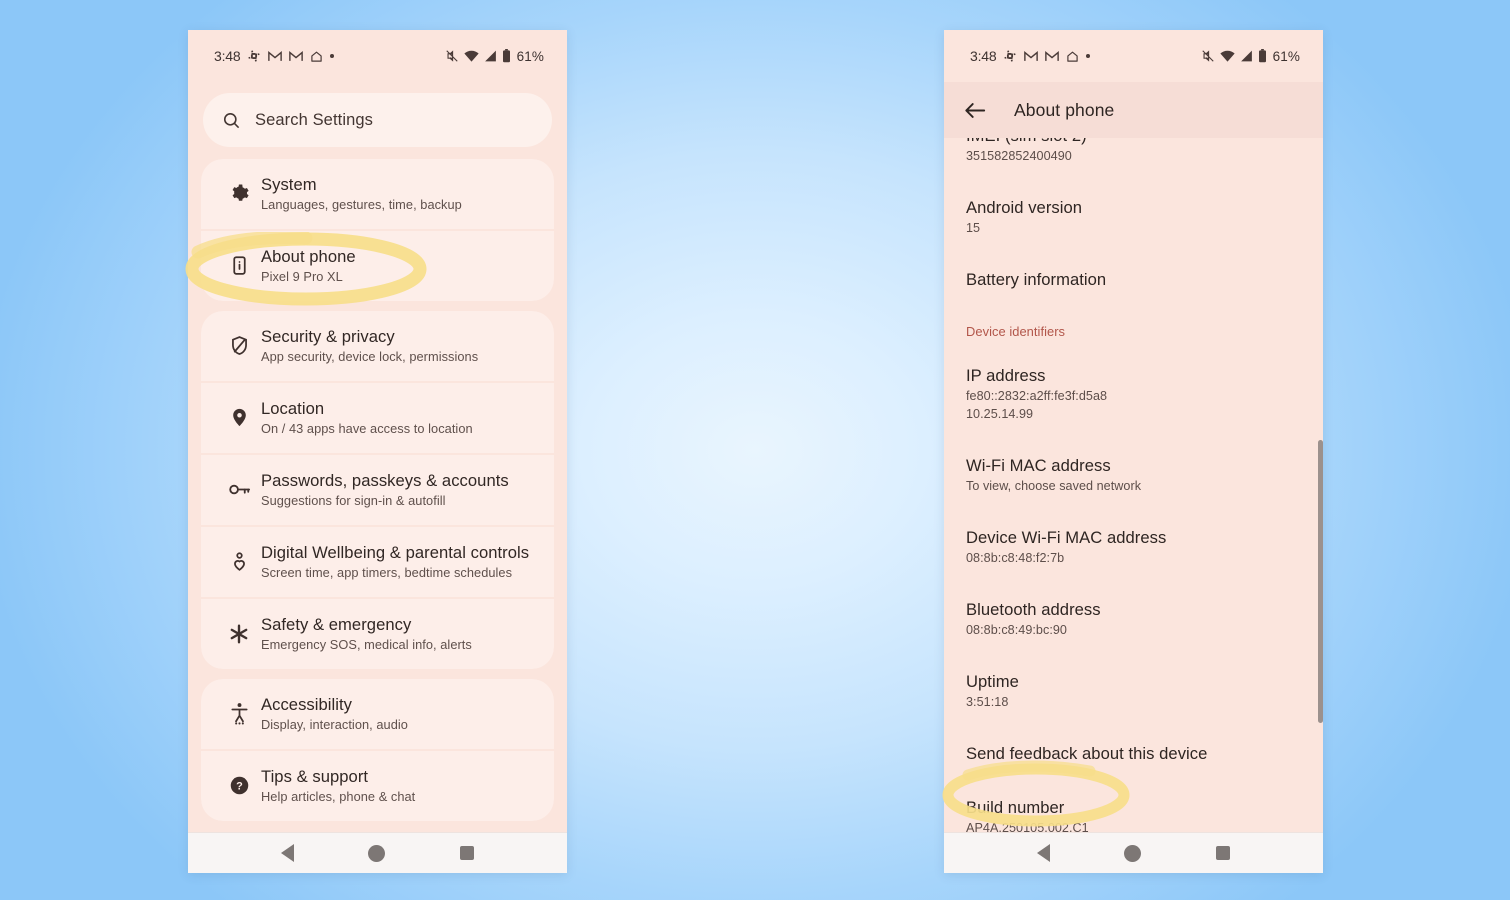 Image resolution: width=1510 pixels, height=900 pixels. I want to click on settings-row-about-phone: About phone Pixel 9 Pro XL, so click(377, 266).